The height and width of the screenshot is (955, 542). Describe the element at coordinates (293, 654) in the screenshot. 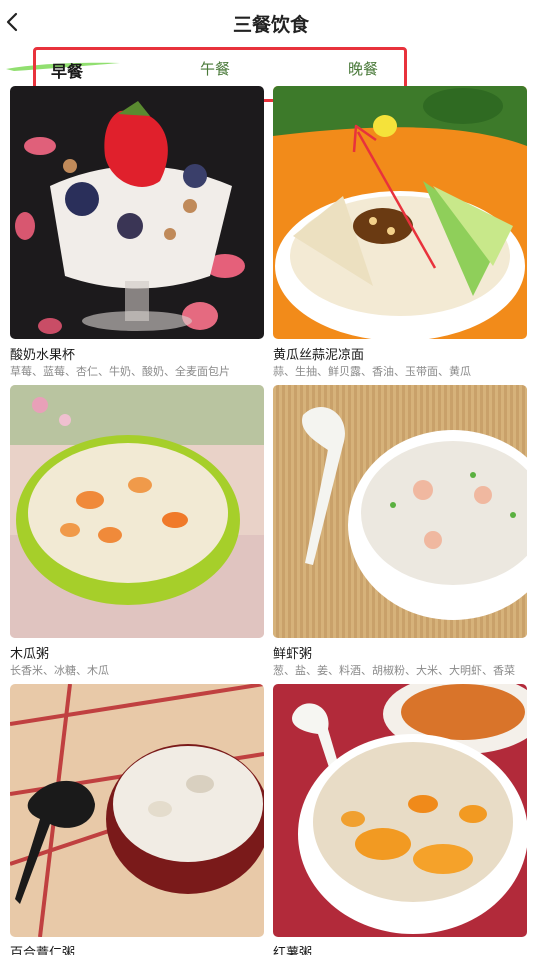

I see `recipe-name: 鲜虾粥` at that location.